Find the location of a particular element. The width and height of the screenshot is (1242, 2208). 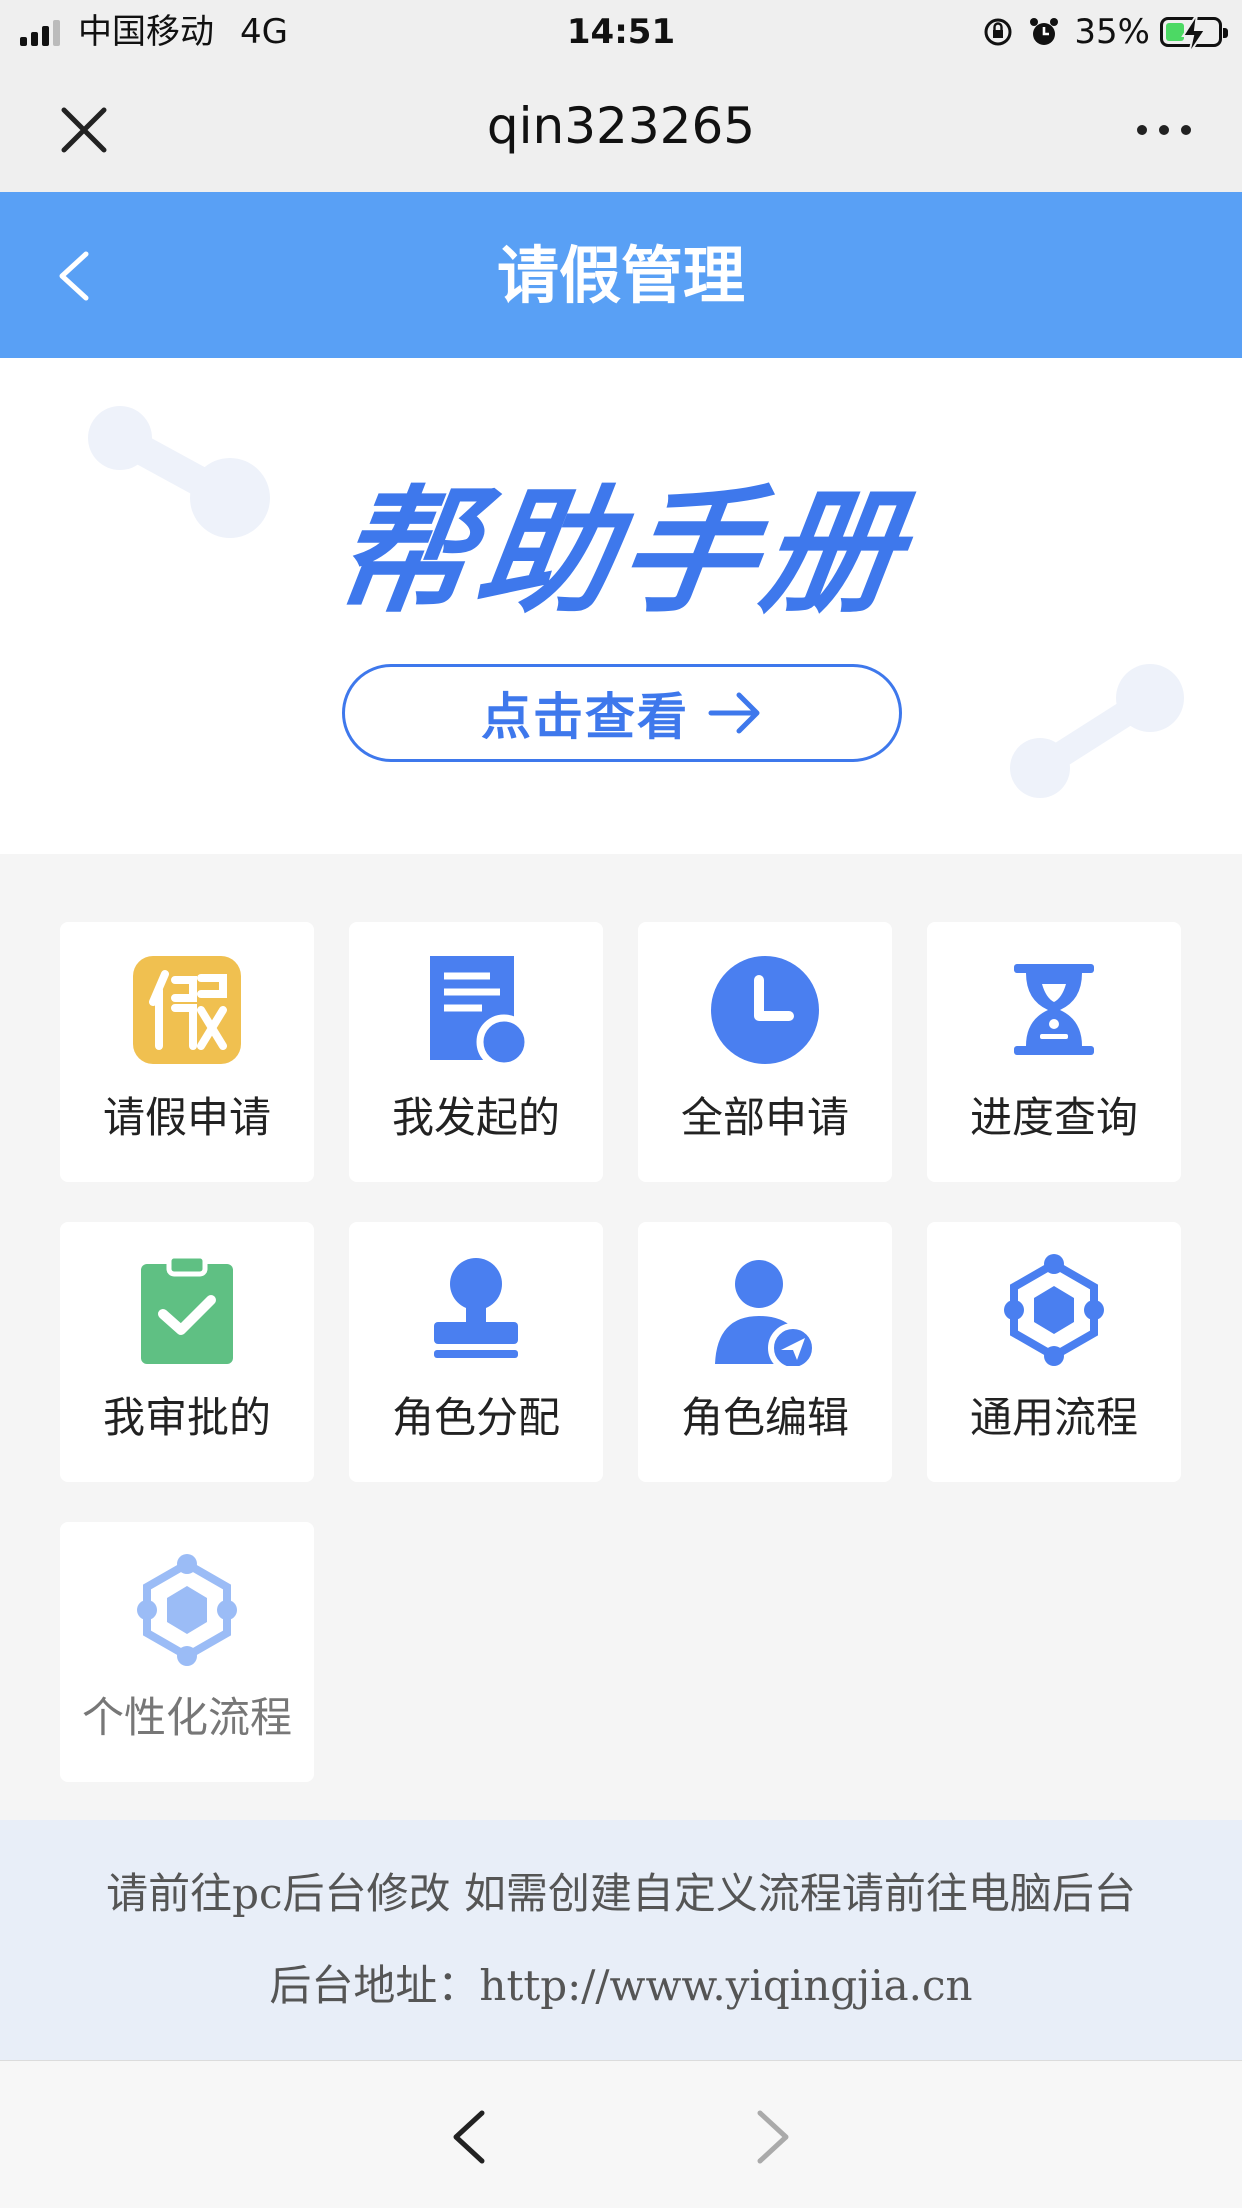

tile-progress-query: 进度查询 is located at coordinates (1054, 1052).